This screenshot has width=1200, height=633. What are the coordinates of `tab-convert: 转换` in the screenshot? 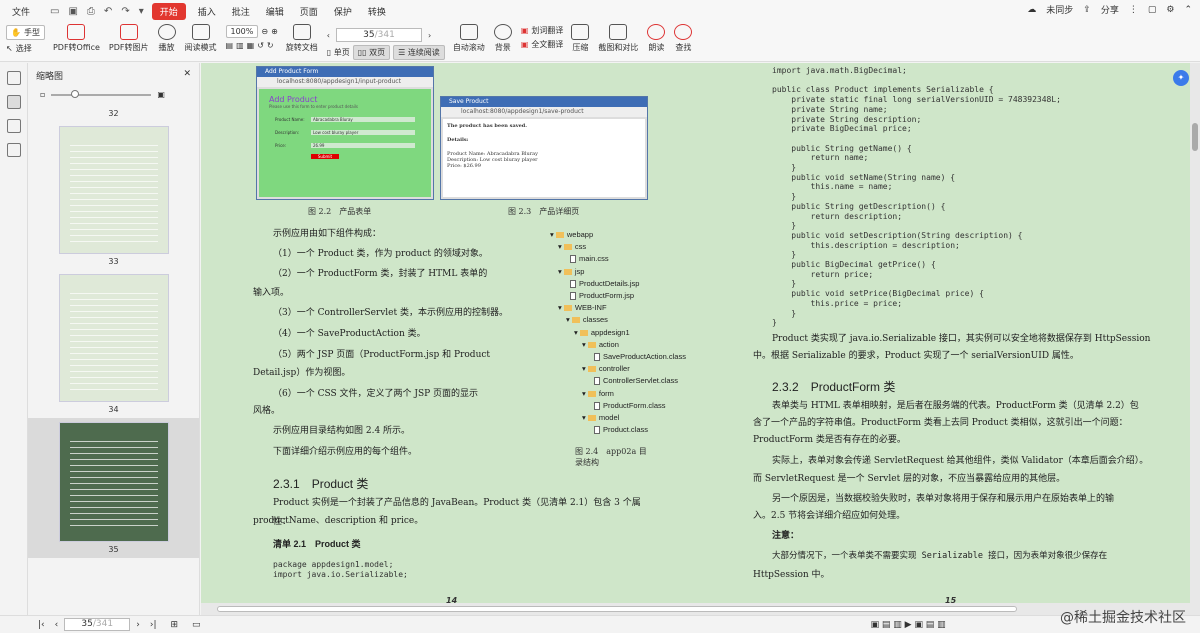 It's located at (377, 11).